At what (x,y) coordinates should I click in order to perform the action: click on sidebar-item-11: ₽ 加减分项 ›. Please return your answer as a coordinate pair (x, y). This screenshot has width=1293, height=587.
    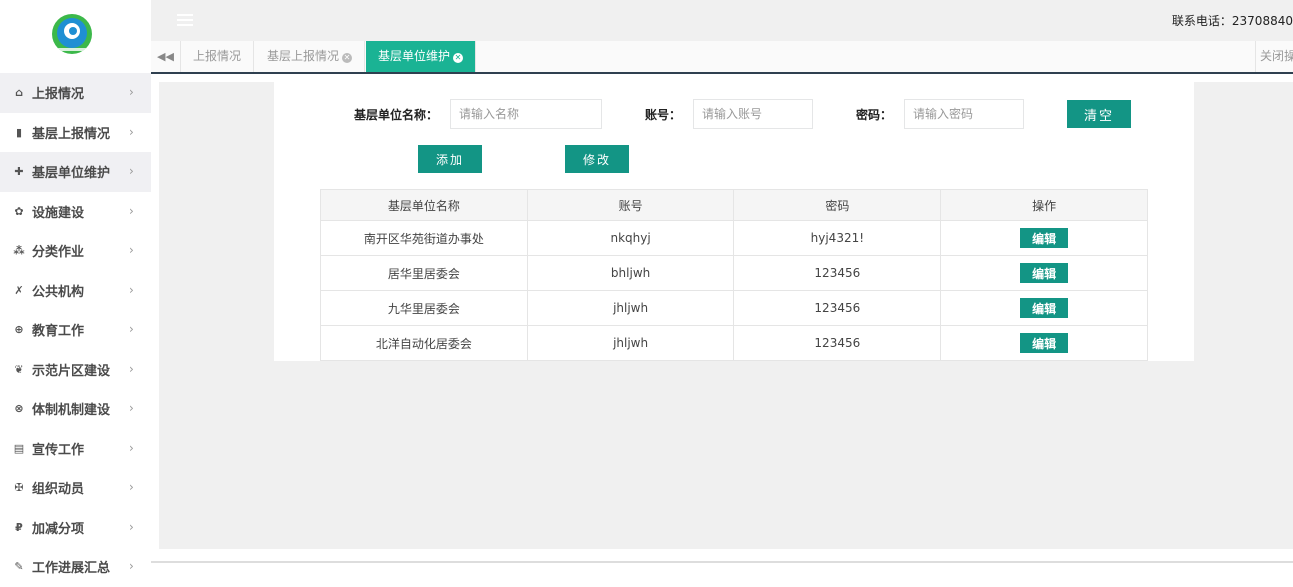
    Looking at the image, I should click on (75, 528).